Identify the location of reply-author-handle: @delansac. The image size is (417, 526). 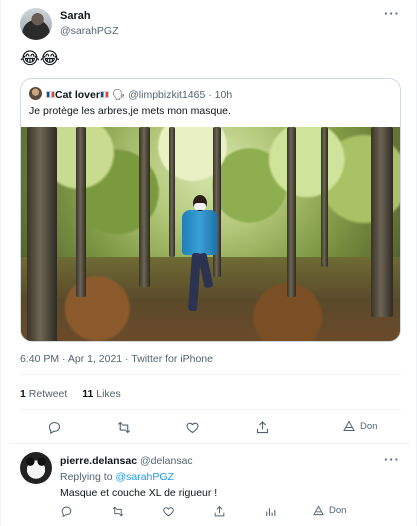
(166, 461).